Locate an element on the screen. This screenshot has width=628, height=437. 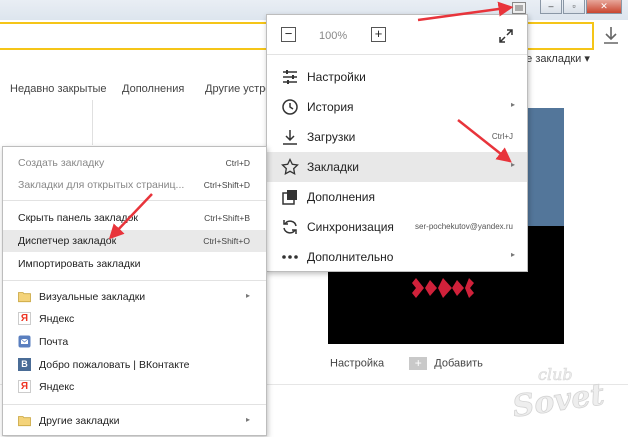
fullscreen-icon is located at coordinates (506, 36).